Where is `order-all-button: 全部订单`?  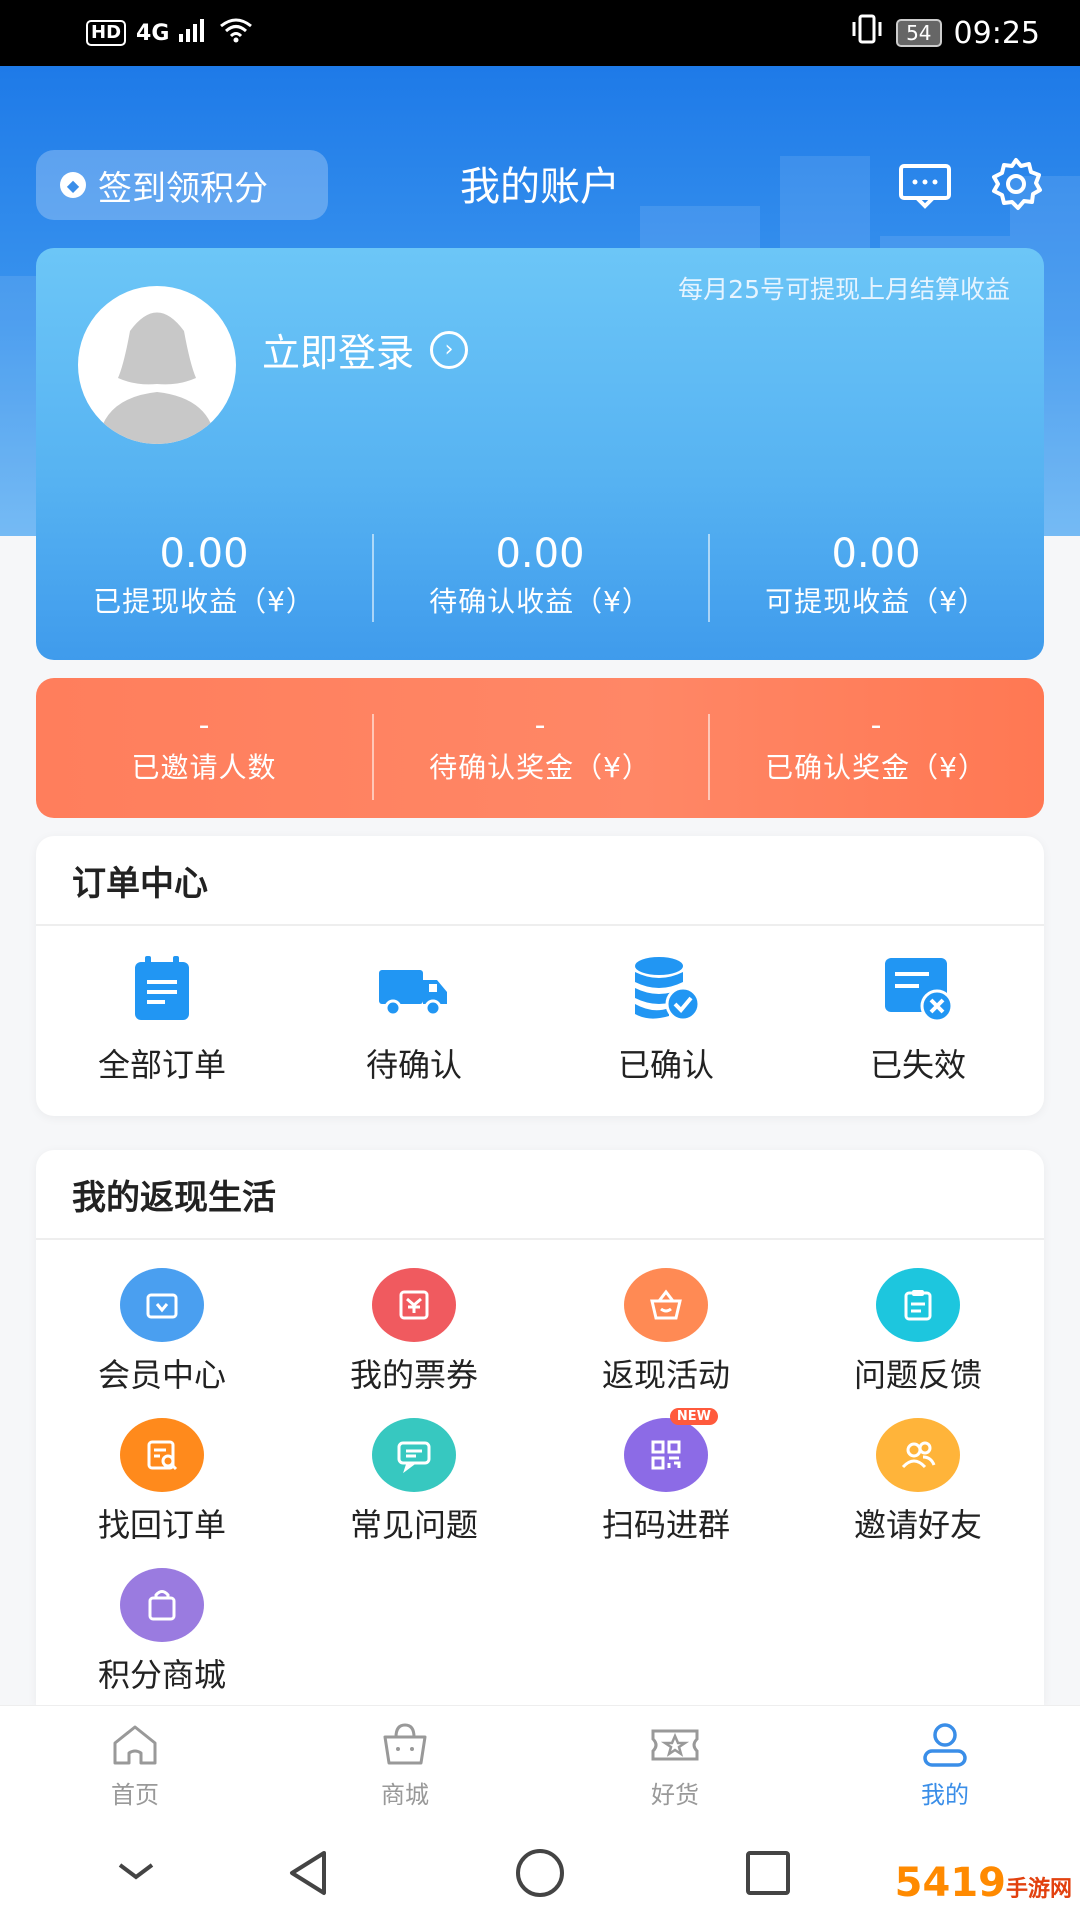
order-all-button: 全部订单 is located at coordinates (162, 1006).